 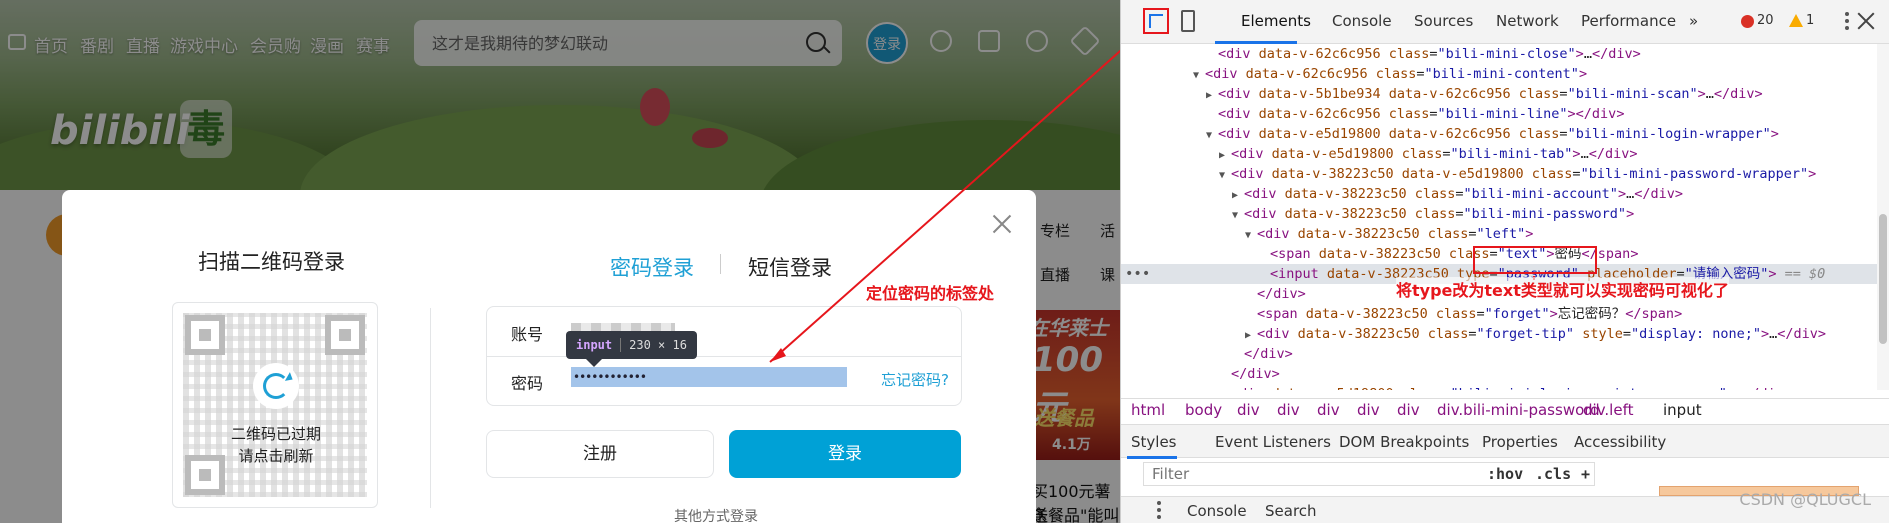 I want to click on styles-filter-input, so click(x=1369, y=474).